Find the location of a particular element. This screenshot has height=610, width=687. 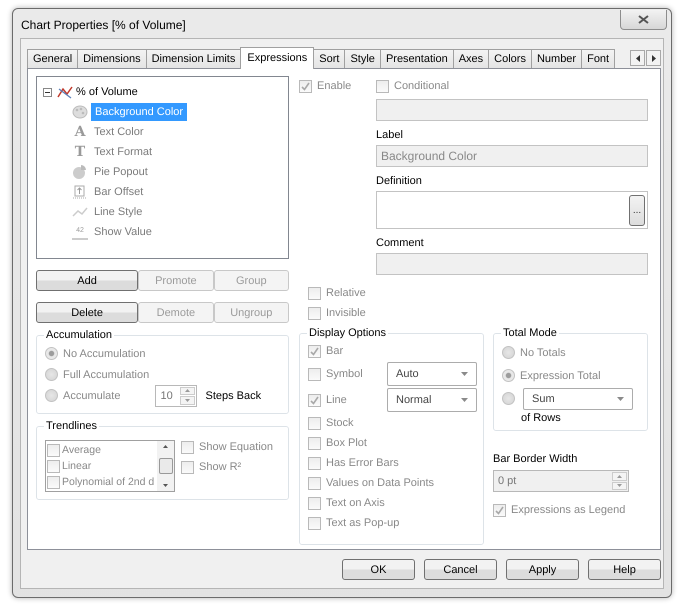

tab: Presentation is located at coordinates (417, 58).